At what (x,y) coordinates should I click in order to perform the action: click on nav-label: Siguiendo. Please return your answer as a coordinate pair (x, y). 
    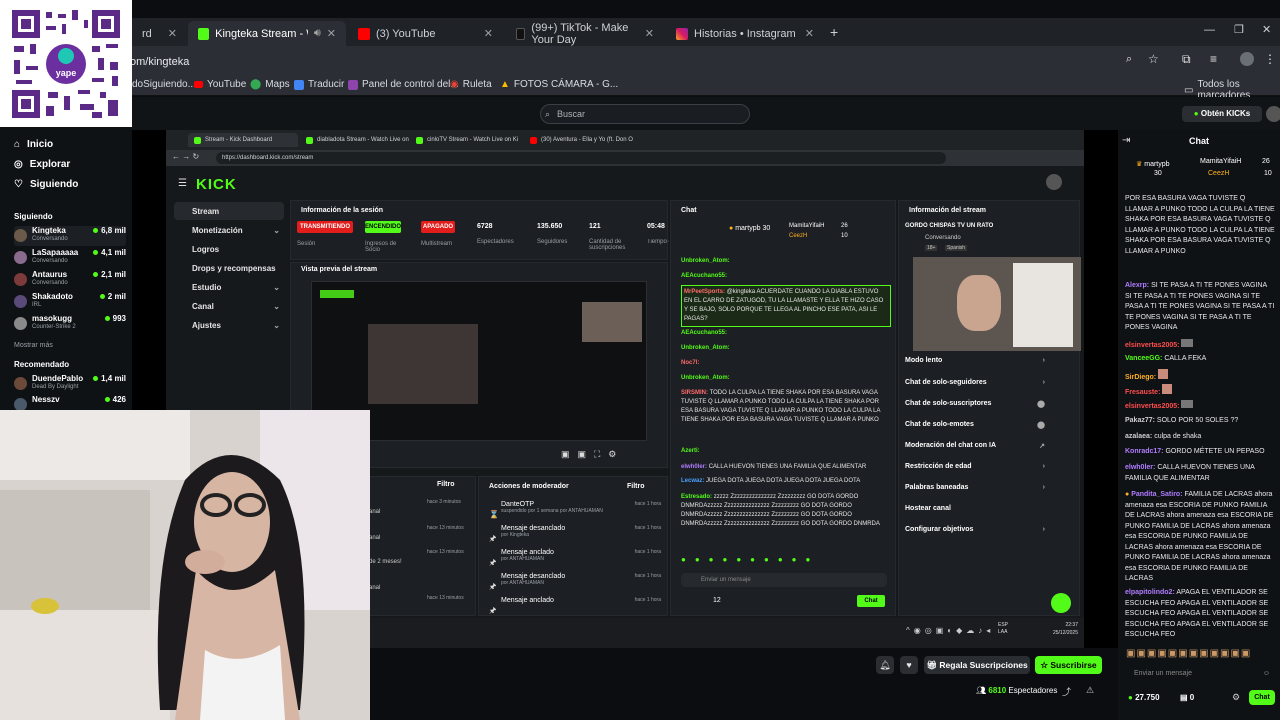
    Looking at the image, I should click on (54, 184).